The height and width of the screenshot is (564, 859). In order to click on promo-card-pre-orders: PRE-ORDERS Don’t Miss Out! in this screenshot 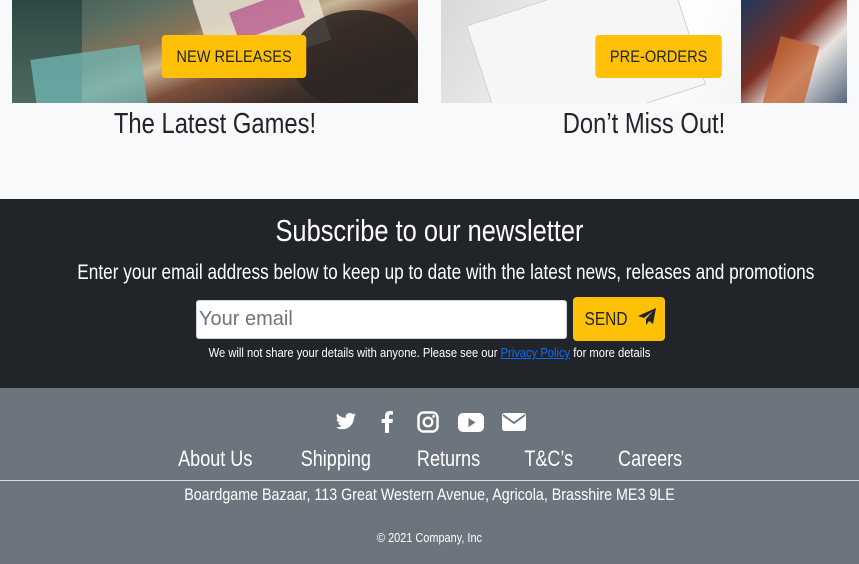, I will do `click(644, 80)`.